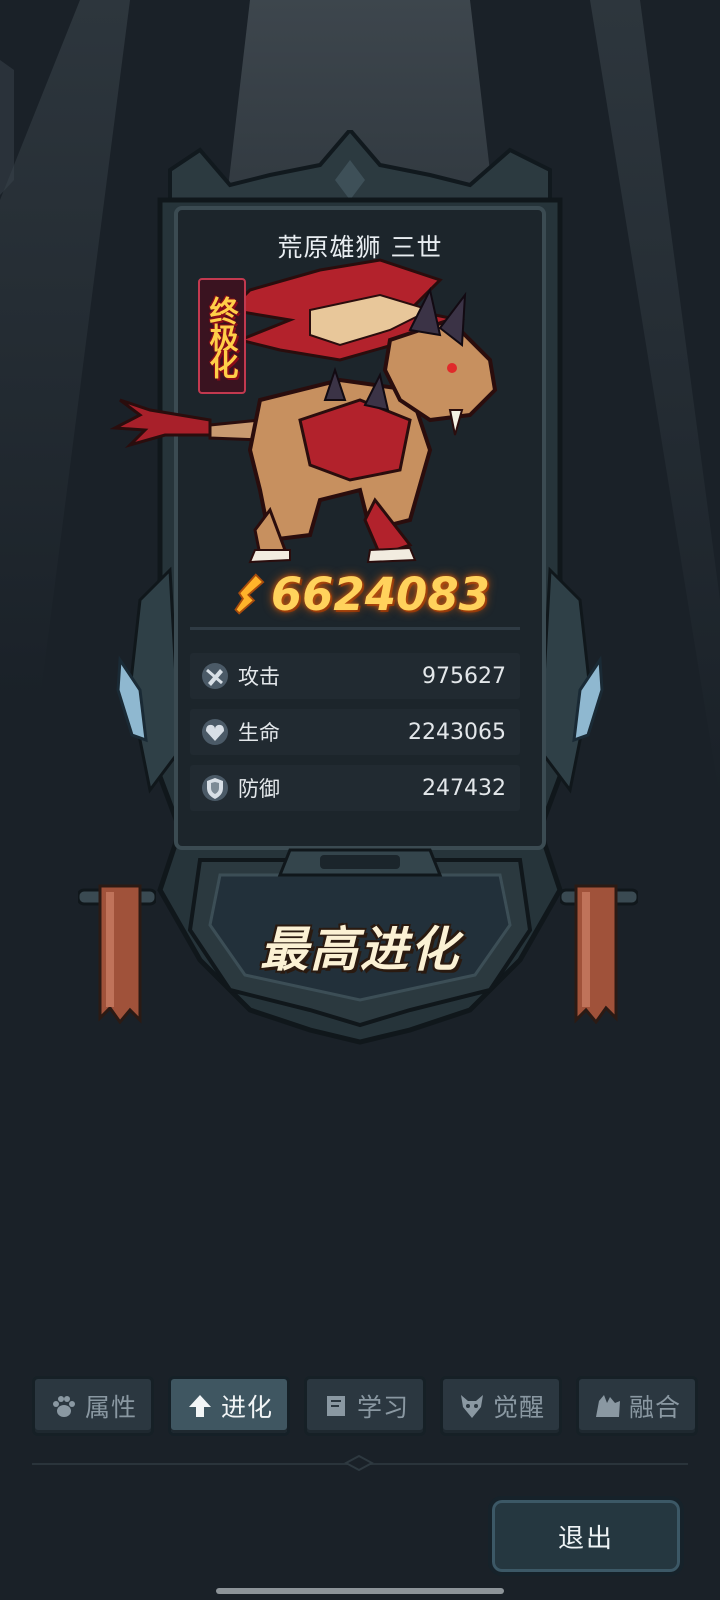 The width and height of the screenshot is (720, 1600). I want to click on stat-row-attack: 攻击 975627, so click(355, 676).